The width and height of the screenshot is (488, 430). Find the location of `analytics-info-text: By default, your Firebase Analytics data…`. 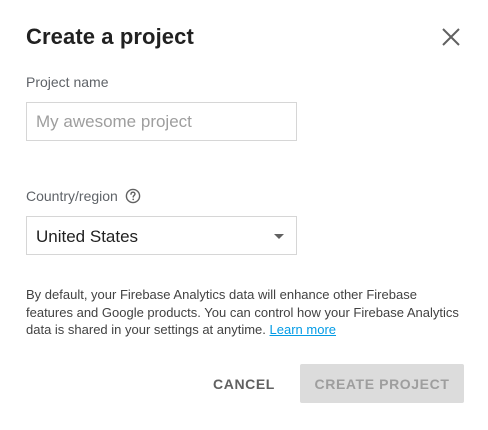

analytics-info-text: By default, your Firebase Analytics data… is located at coordinates (246, 312).